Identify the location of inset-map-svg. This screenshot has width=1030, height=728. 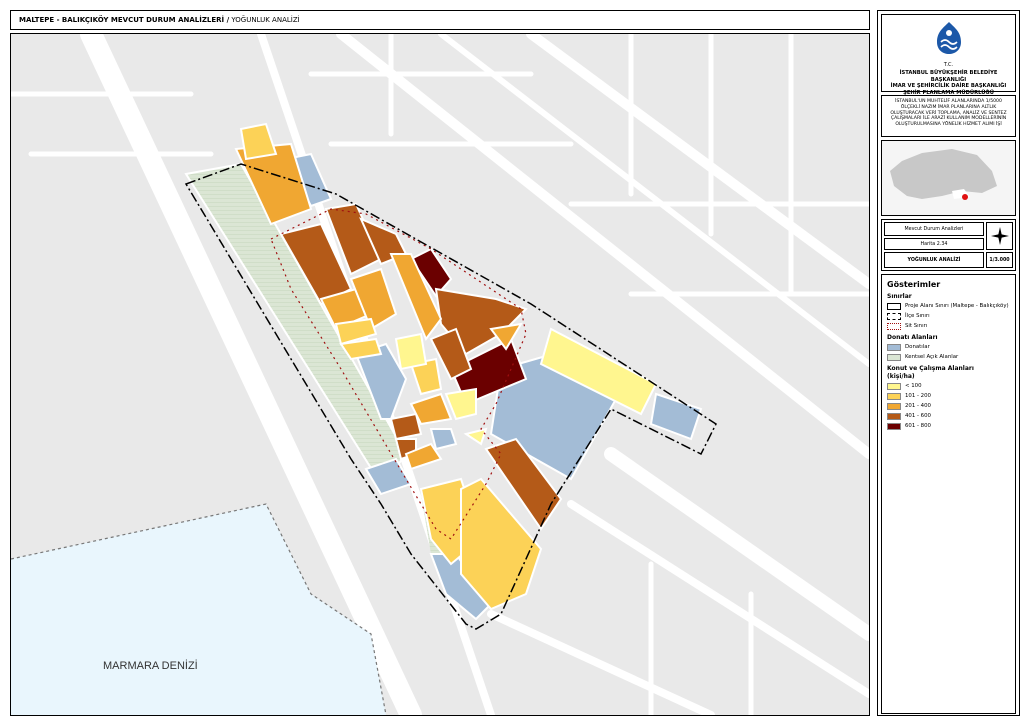
(943, 174).